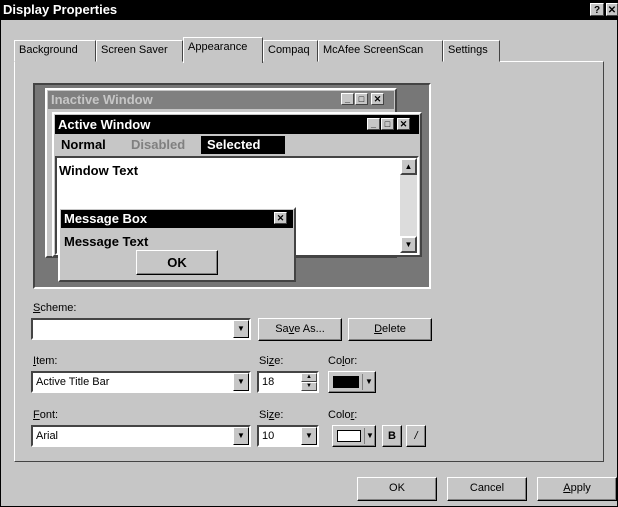 The height and width of the screenshot is (507, 618). What do you see at coordinates (290, 51) in the screenshot?
I see `tab-compaq: Compaq` at bounding box center [290, 51].